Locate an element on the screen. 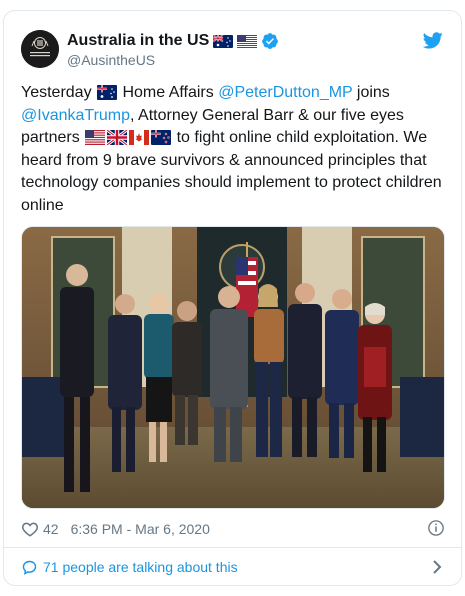 The image size is (465, 596). divider is located at coordinates (232, 547).